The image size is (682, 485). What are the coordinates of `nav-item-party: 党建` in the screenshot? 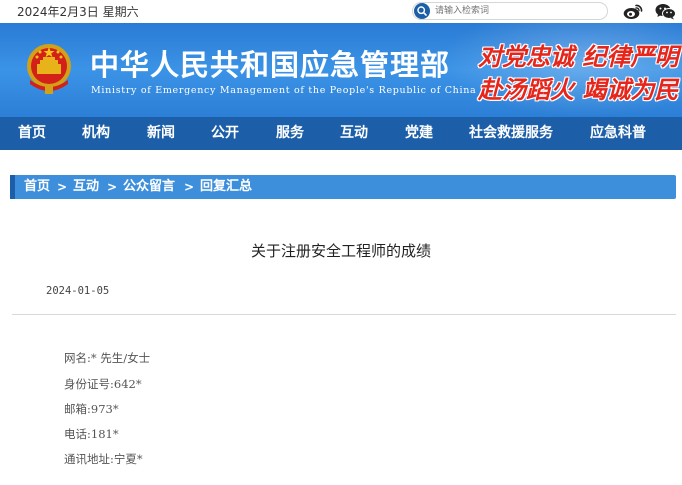 It's located at (419, 133).